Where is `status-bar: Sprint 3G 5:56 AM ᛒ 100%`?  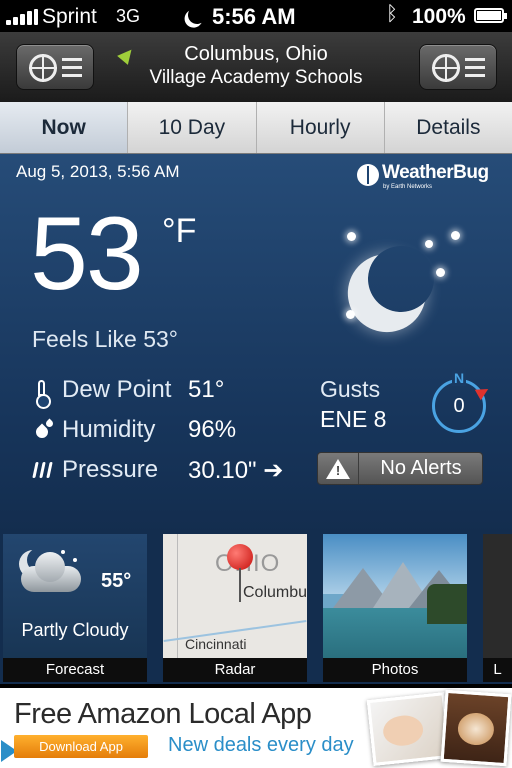
status-bar: Sprint 3G 5:56 AM ᛒ 100% is located at coordinates (256, 16).